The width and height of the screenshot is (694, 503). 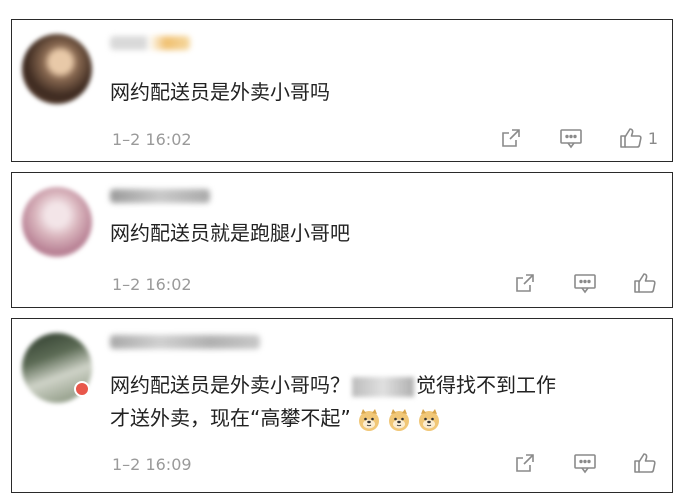 What do you see at coordinates (230, 418) in the screenshot?
I see `comment-text-part: 才送外卖，现在“高攀不起”` at bounding box center [230, 418].